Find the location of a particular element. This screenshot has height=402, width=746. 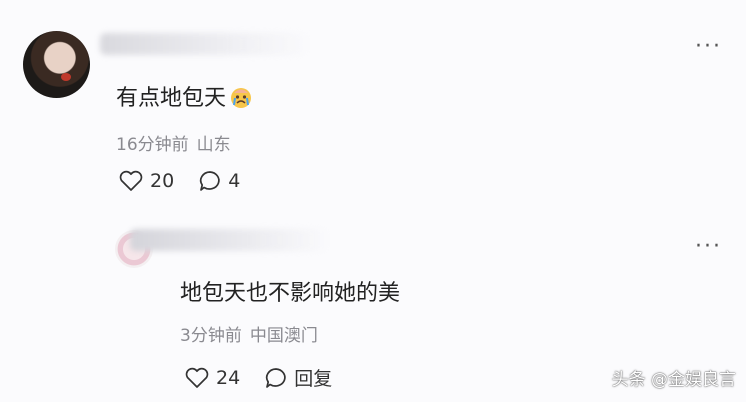

like-button: 20 is located at coordinates (146, 181).